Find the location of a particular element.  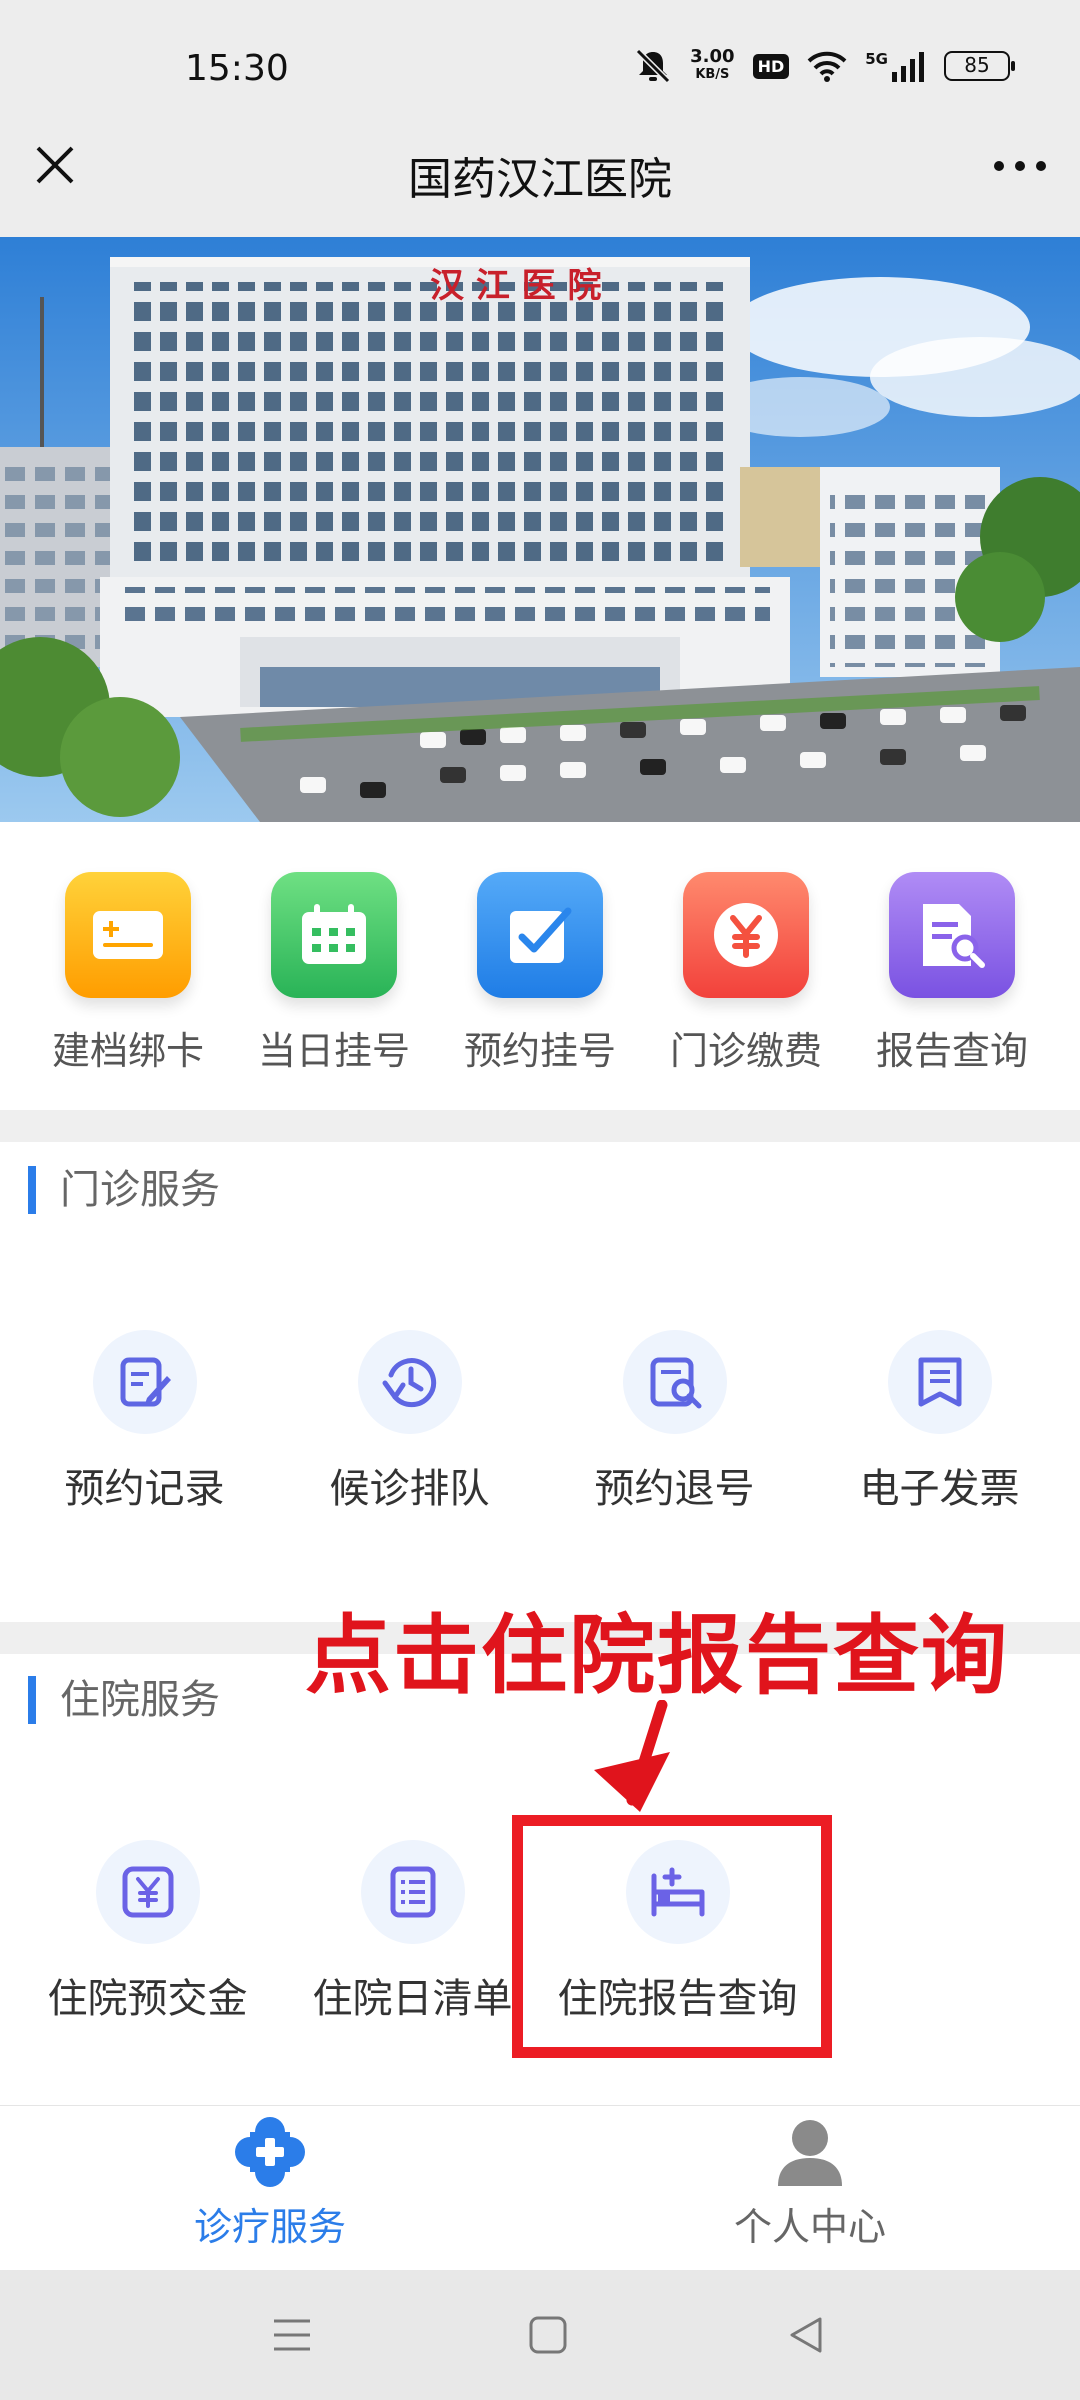

quick-item-appointment-registration: 预约挂号 is located at coordinates (540, 966).